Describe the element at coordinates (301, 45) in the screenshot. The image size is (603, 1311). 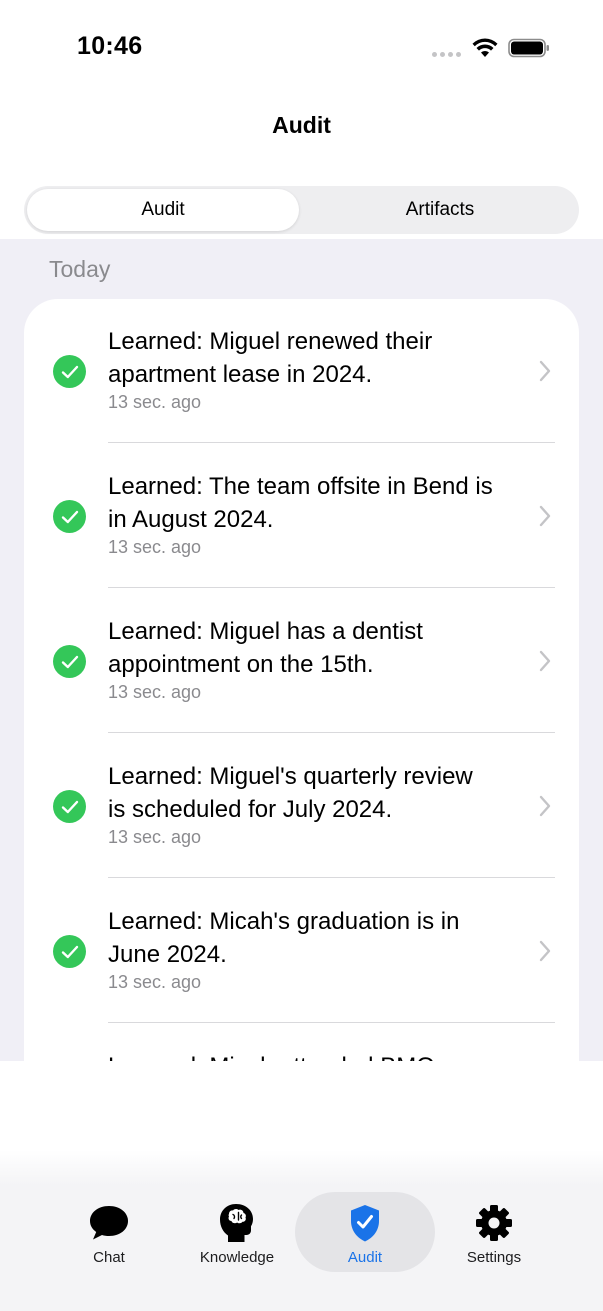
I see `status-bar: 10:46` at that location.